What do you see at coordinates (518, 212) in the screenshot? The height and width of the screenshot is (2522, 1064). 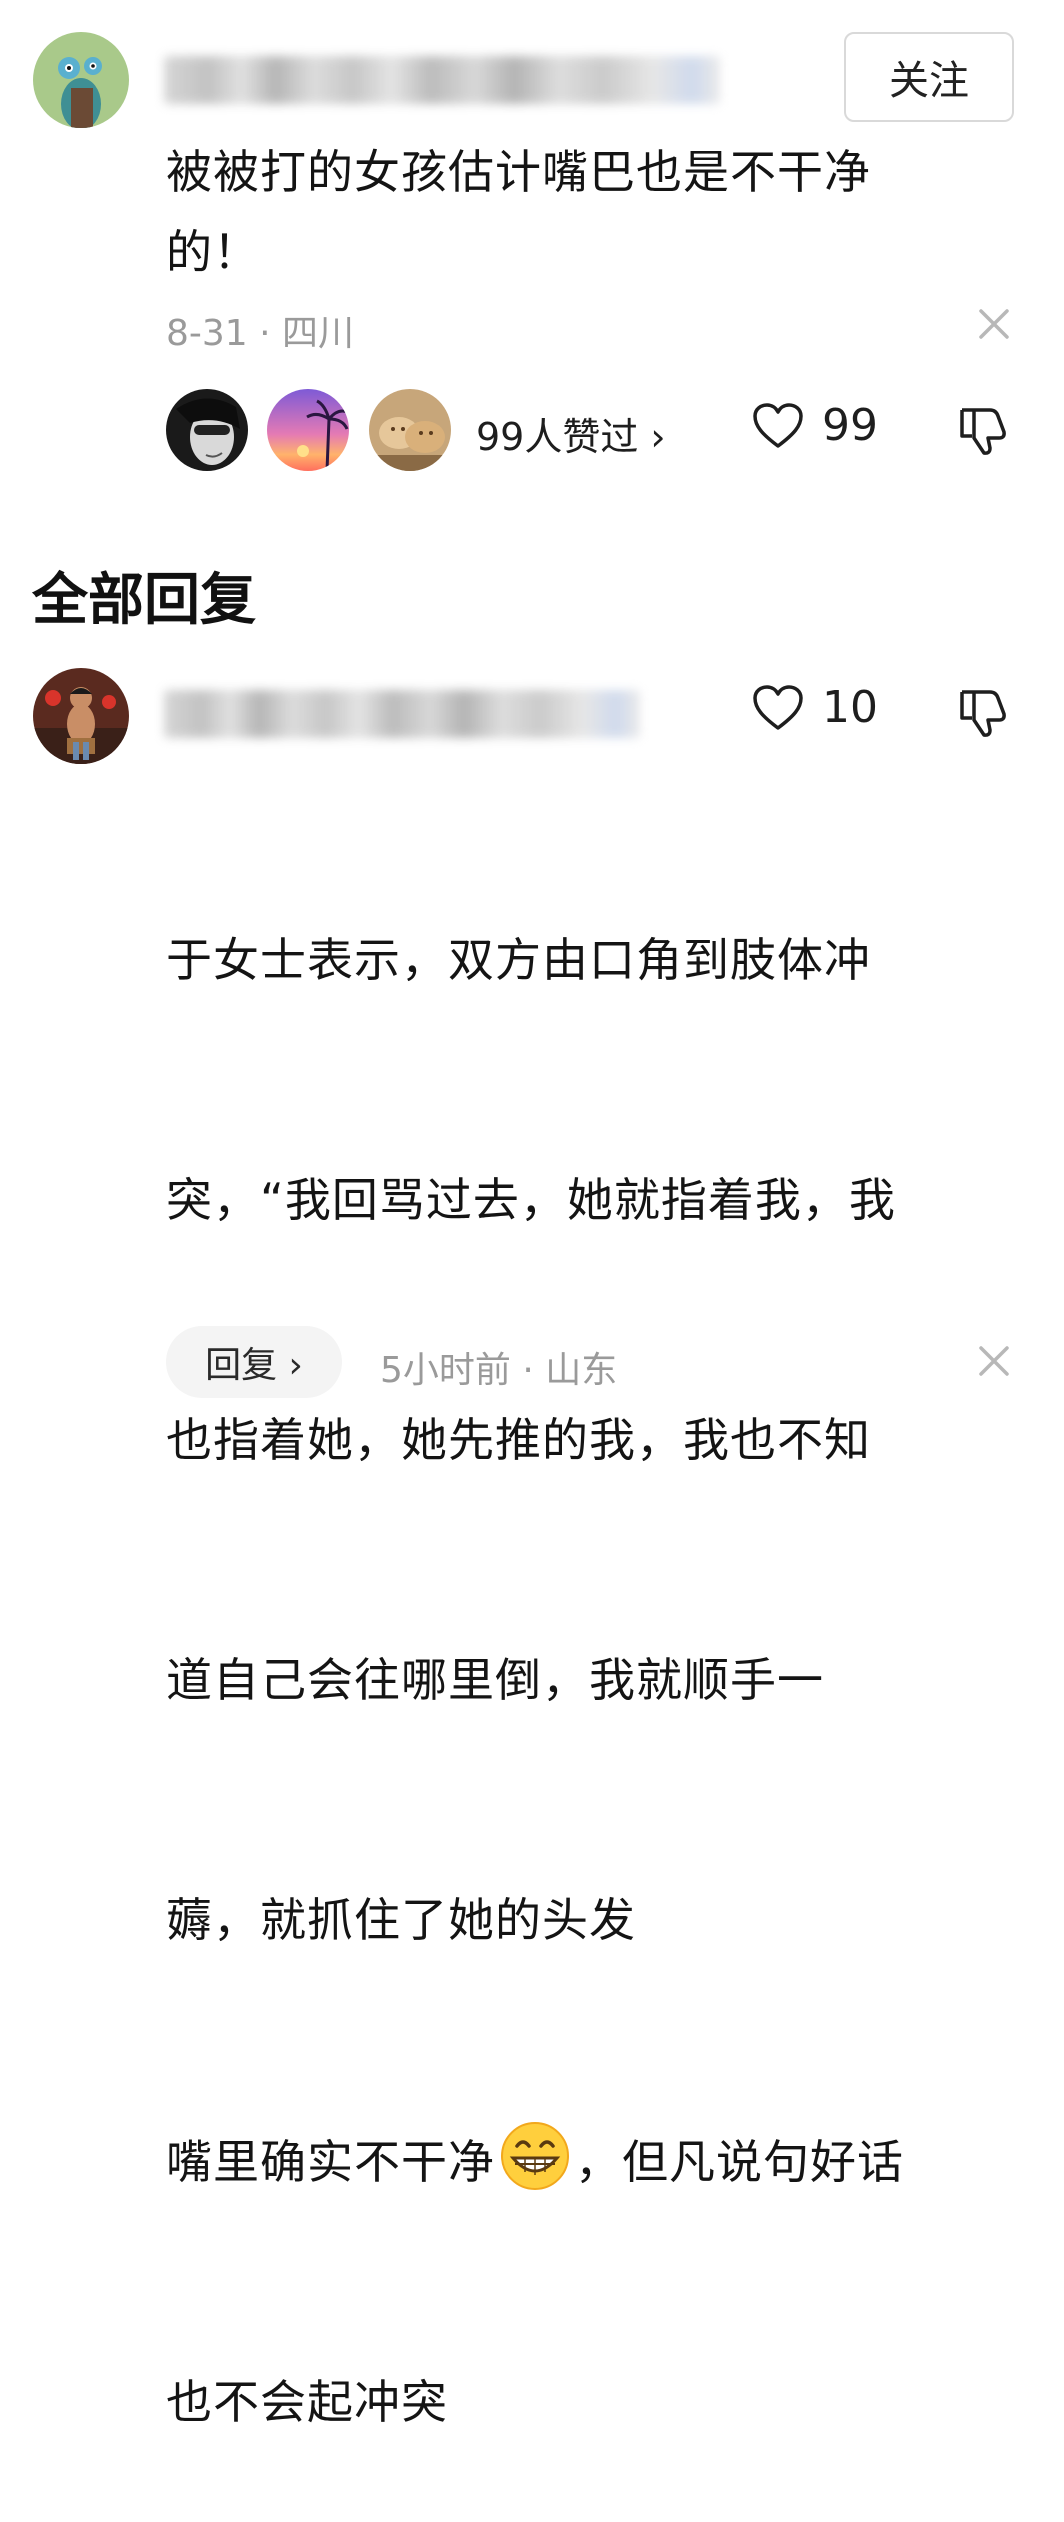 I see `comment-text: 被被打的女孩估计嘴巴也是不干净 的！` at bounding box center [518, 212].